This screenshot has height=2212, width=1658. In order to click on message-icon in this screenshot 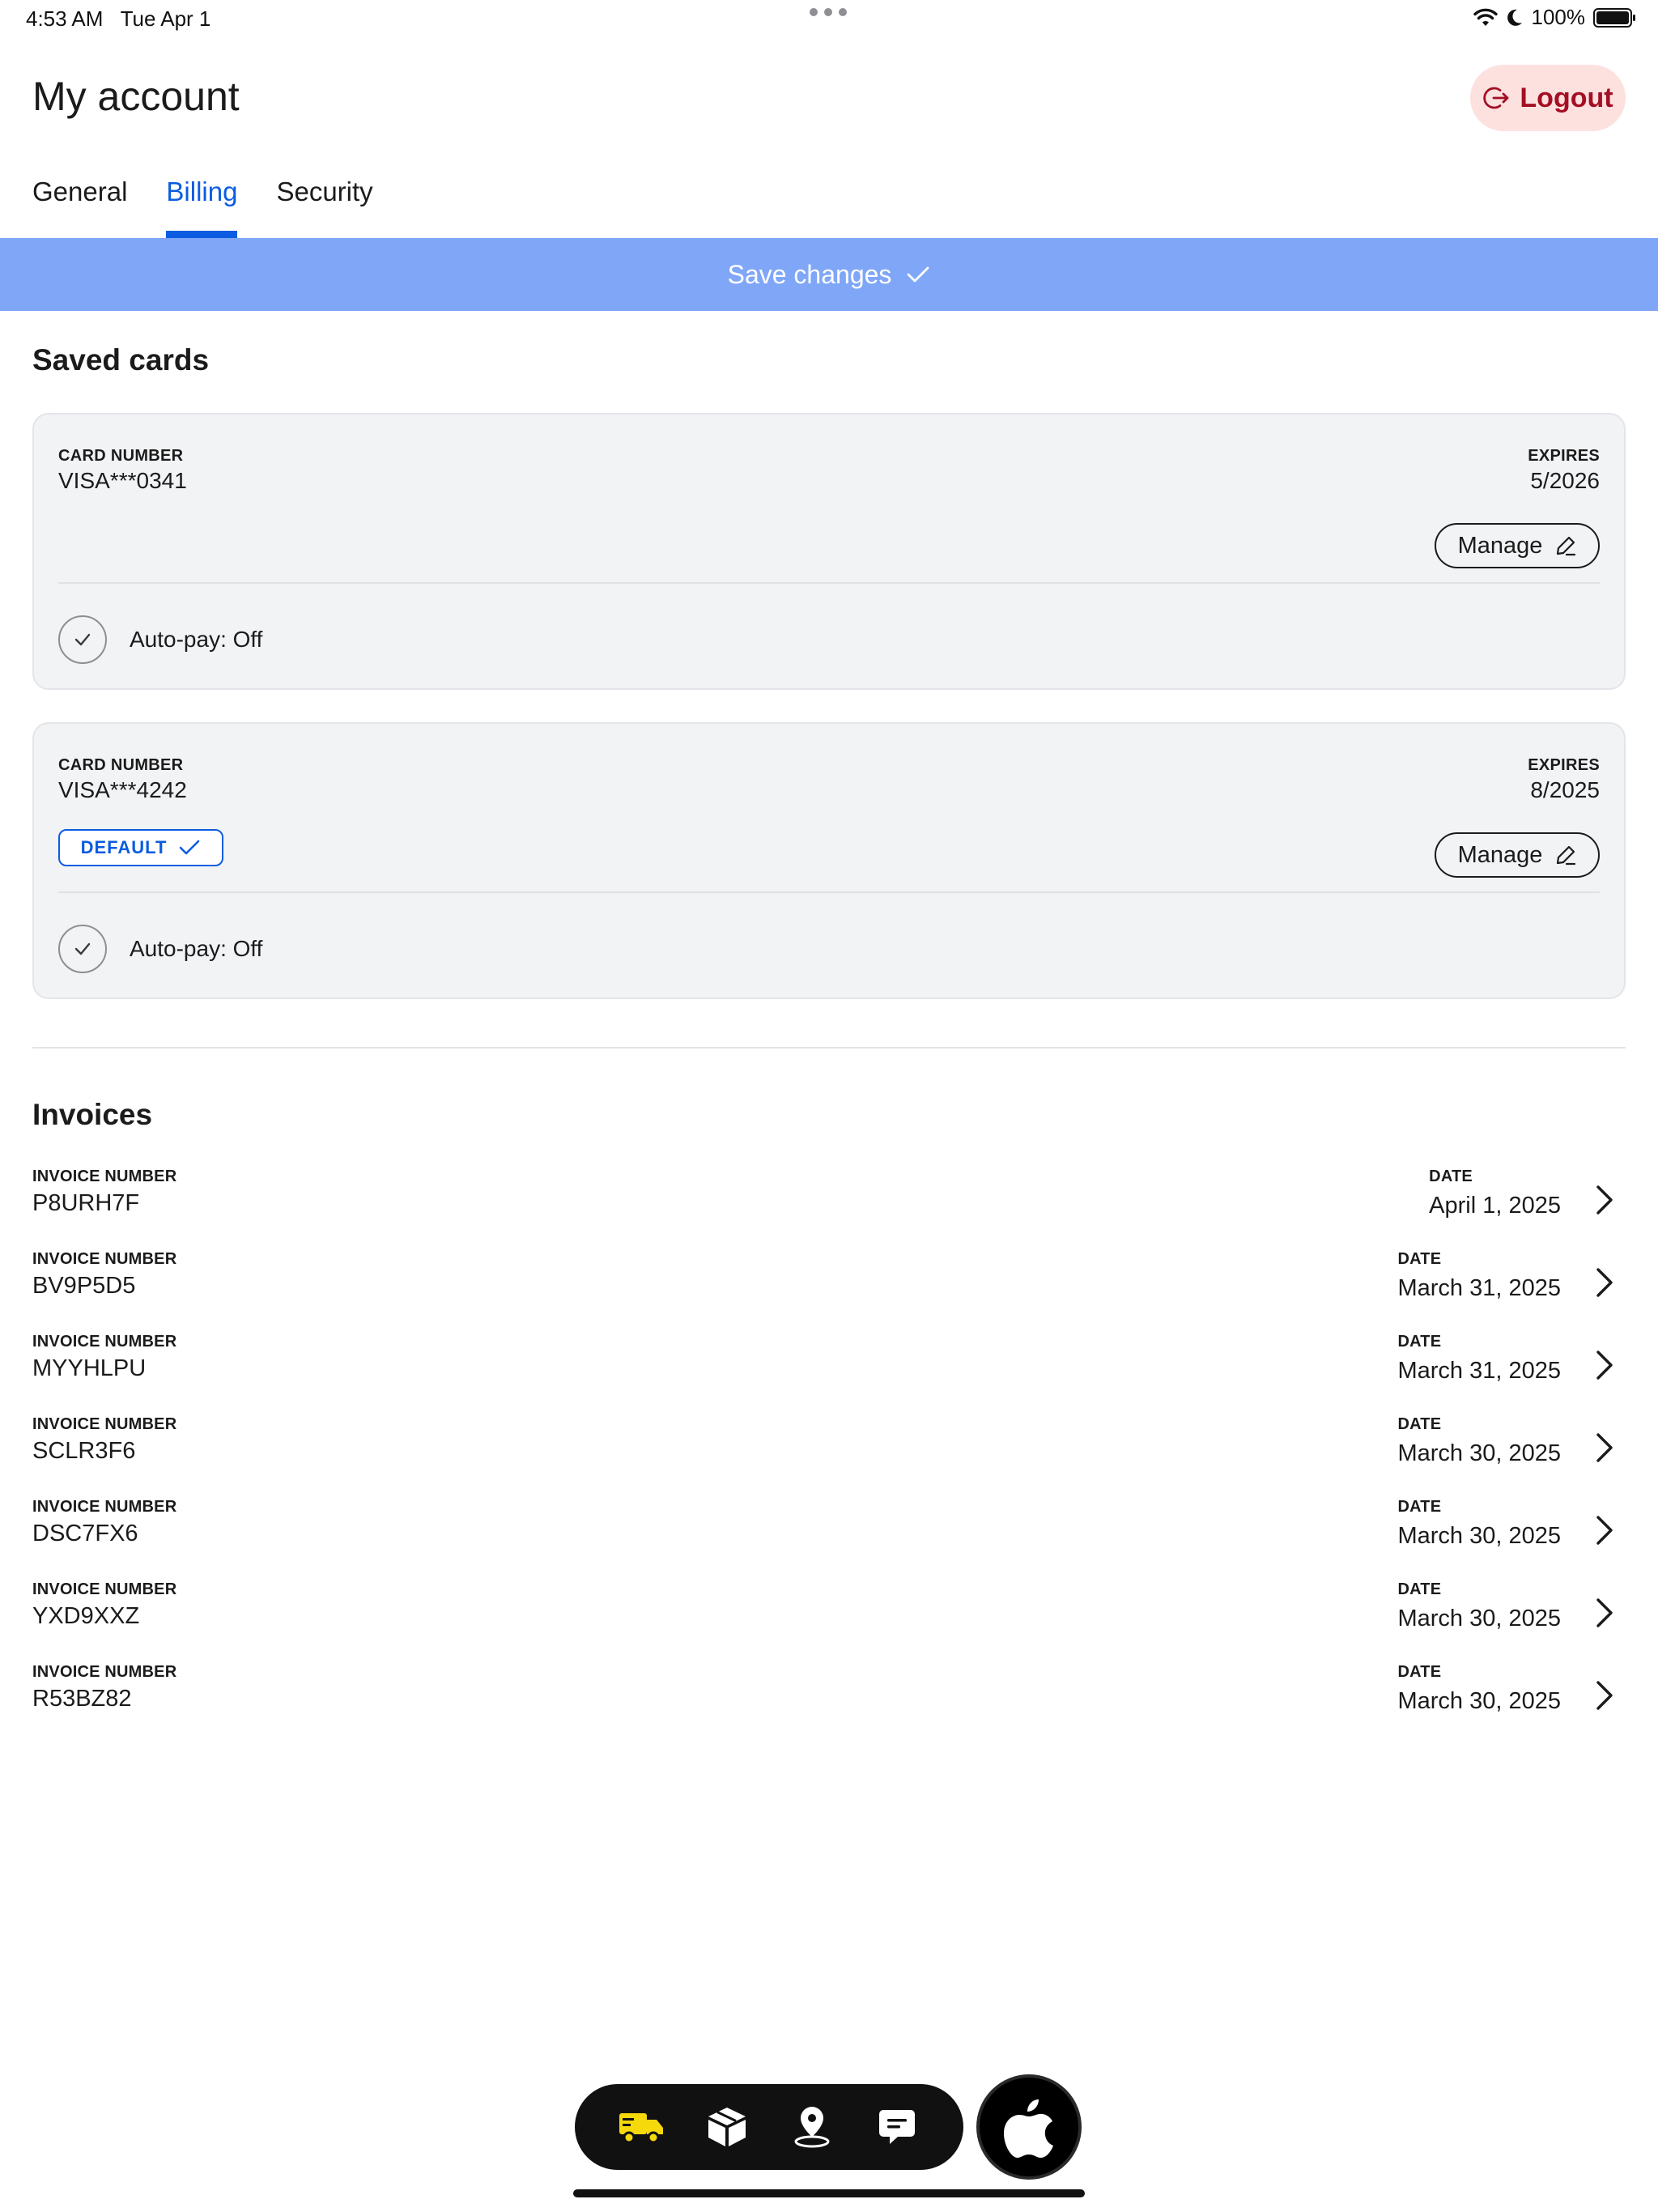, I will do `click(896, 2127)`.